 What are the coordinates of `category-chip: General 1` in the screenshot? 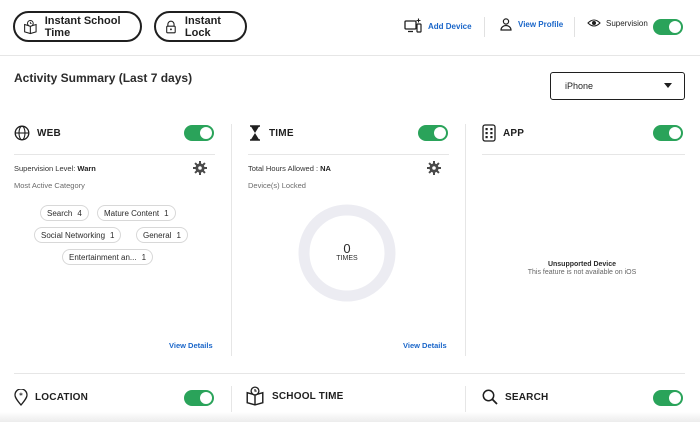 It's located at (162, 235).